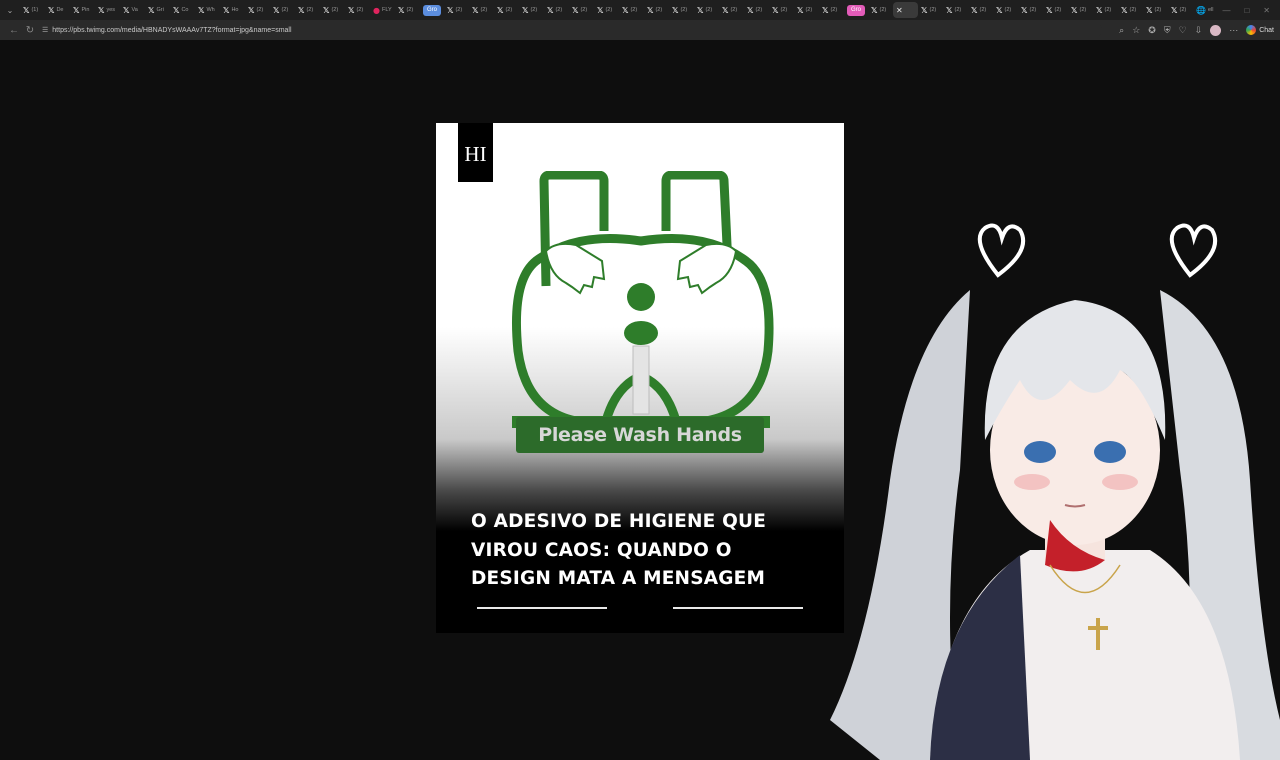 The image size is (1280, 760). I want to click on browser-tab: 𝕏 Co, so click(182, 10).